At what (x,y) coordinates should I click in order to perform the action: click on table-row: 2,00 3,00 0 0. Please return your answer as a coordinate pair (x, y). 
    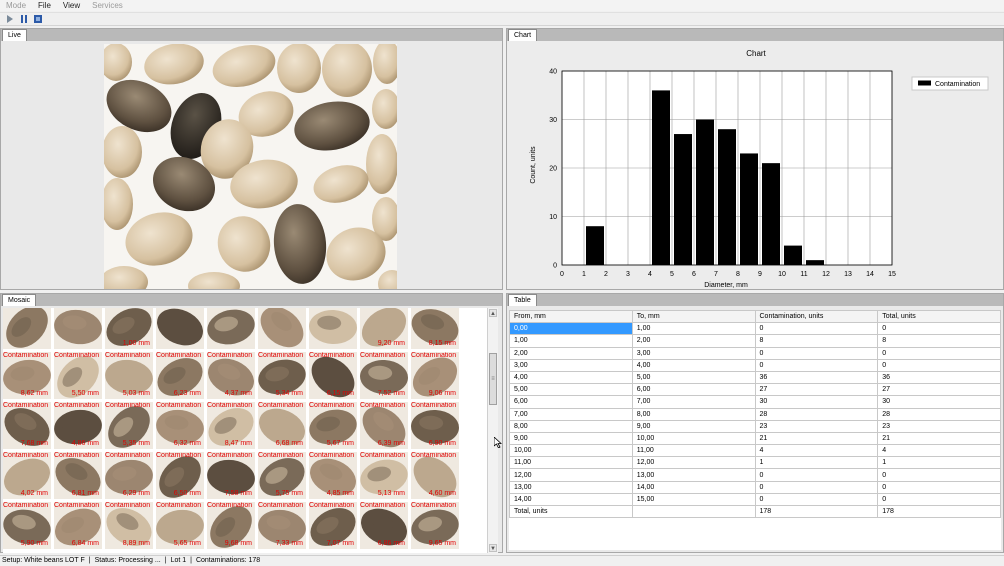
    Looking at the image, I should click on (755, 353).